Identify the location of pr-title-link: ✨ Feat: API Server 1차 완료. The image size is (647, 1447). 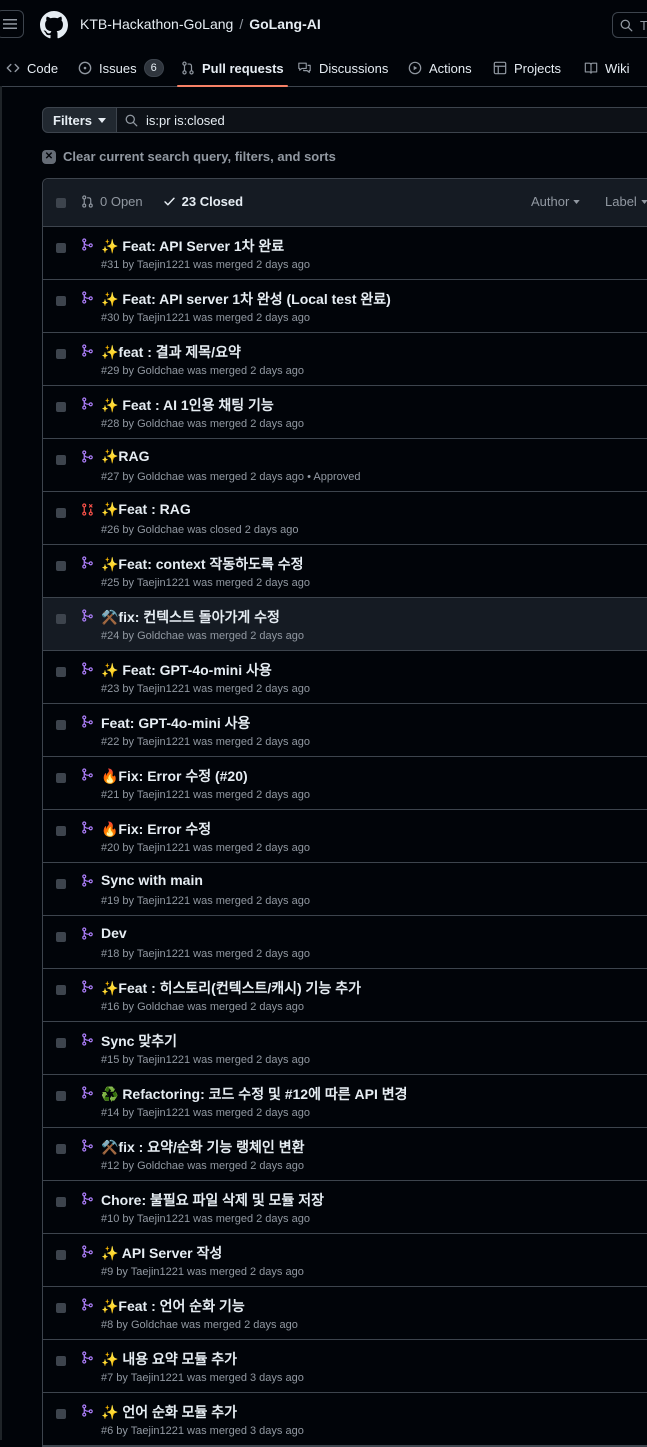
(192, 246).